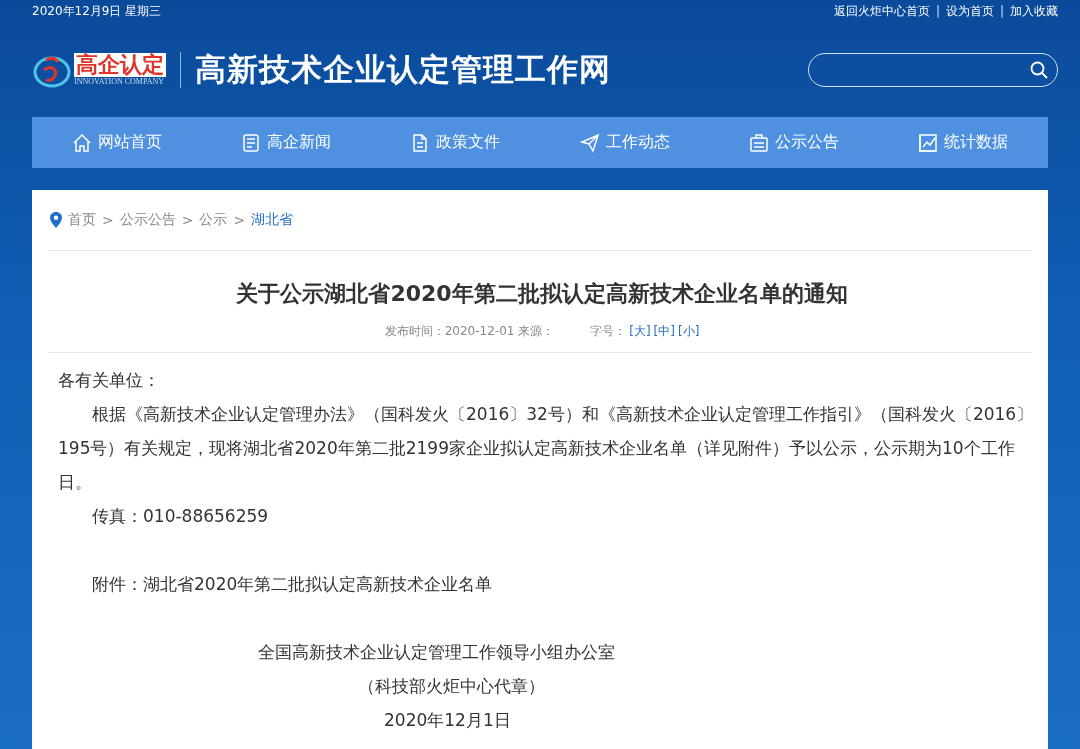 This screenshot has width=1080, height=749. I want to click on site-title: 高新技术企业认定管理工作网, so click(403, 69).